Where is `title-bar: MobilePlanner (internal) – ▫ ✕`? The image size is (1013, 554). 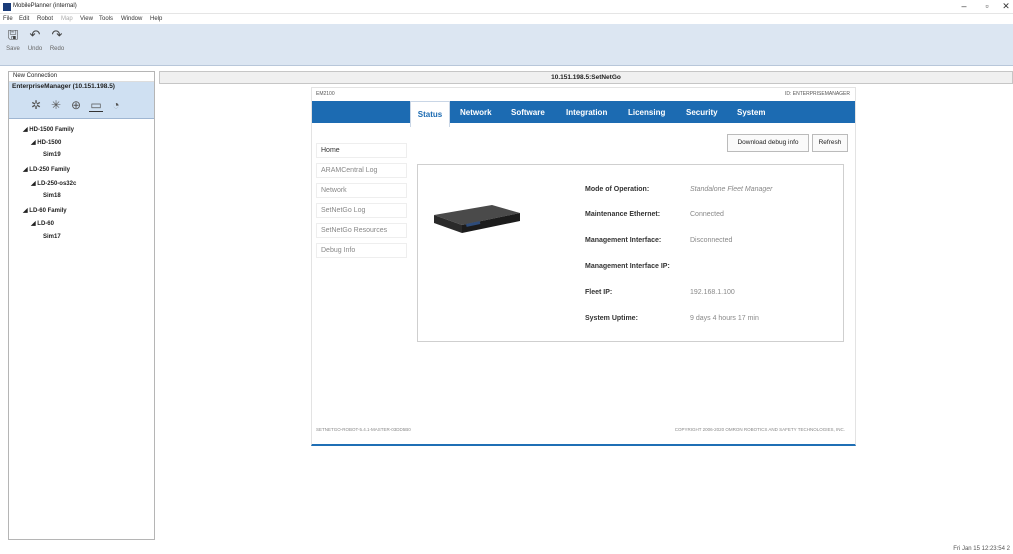 title-bar: MobilePlanner (internal) – ▫ ✕ is located at coordinates (506, 7).